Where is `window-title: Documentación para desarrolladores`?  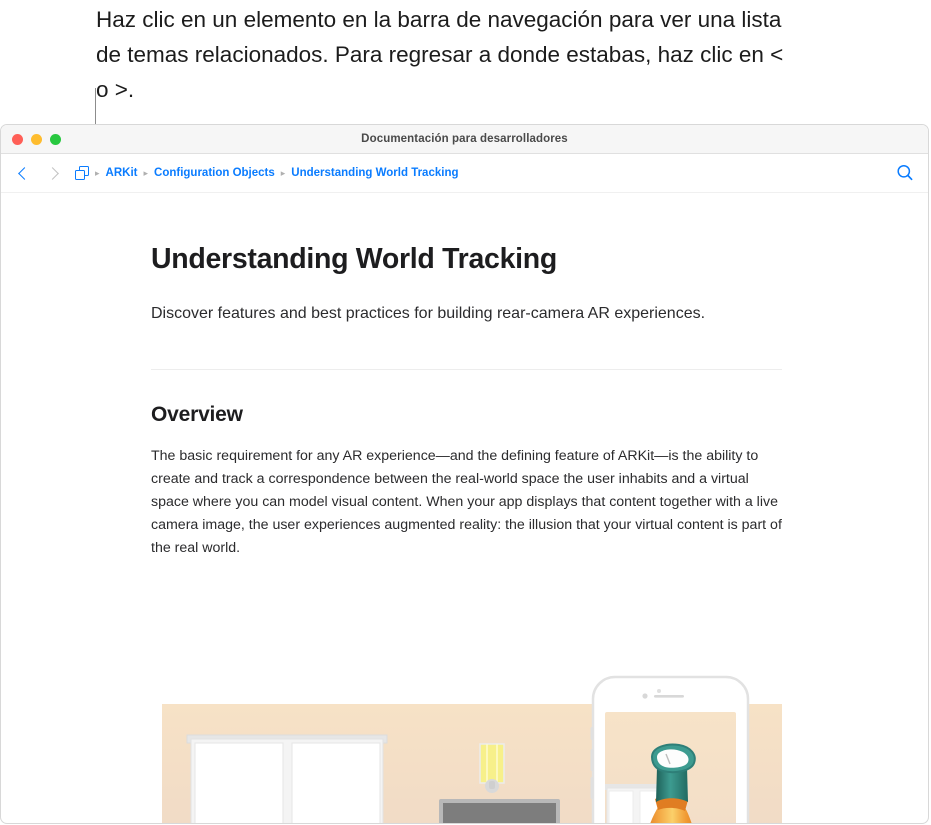
window-title: Documentación para desarrolladores is located at coordinates (464, 139).